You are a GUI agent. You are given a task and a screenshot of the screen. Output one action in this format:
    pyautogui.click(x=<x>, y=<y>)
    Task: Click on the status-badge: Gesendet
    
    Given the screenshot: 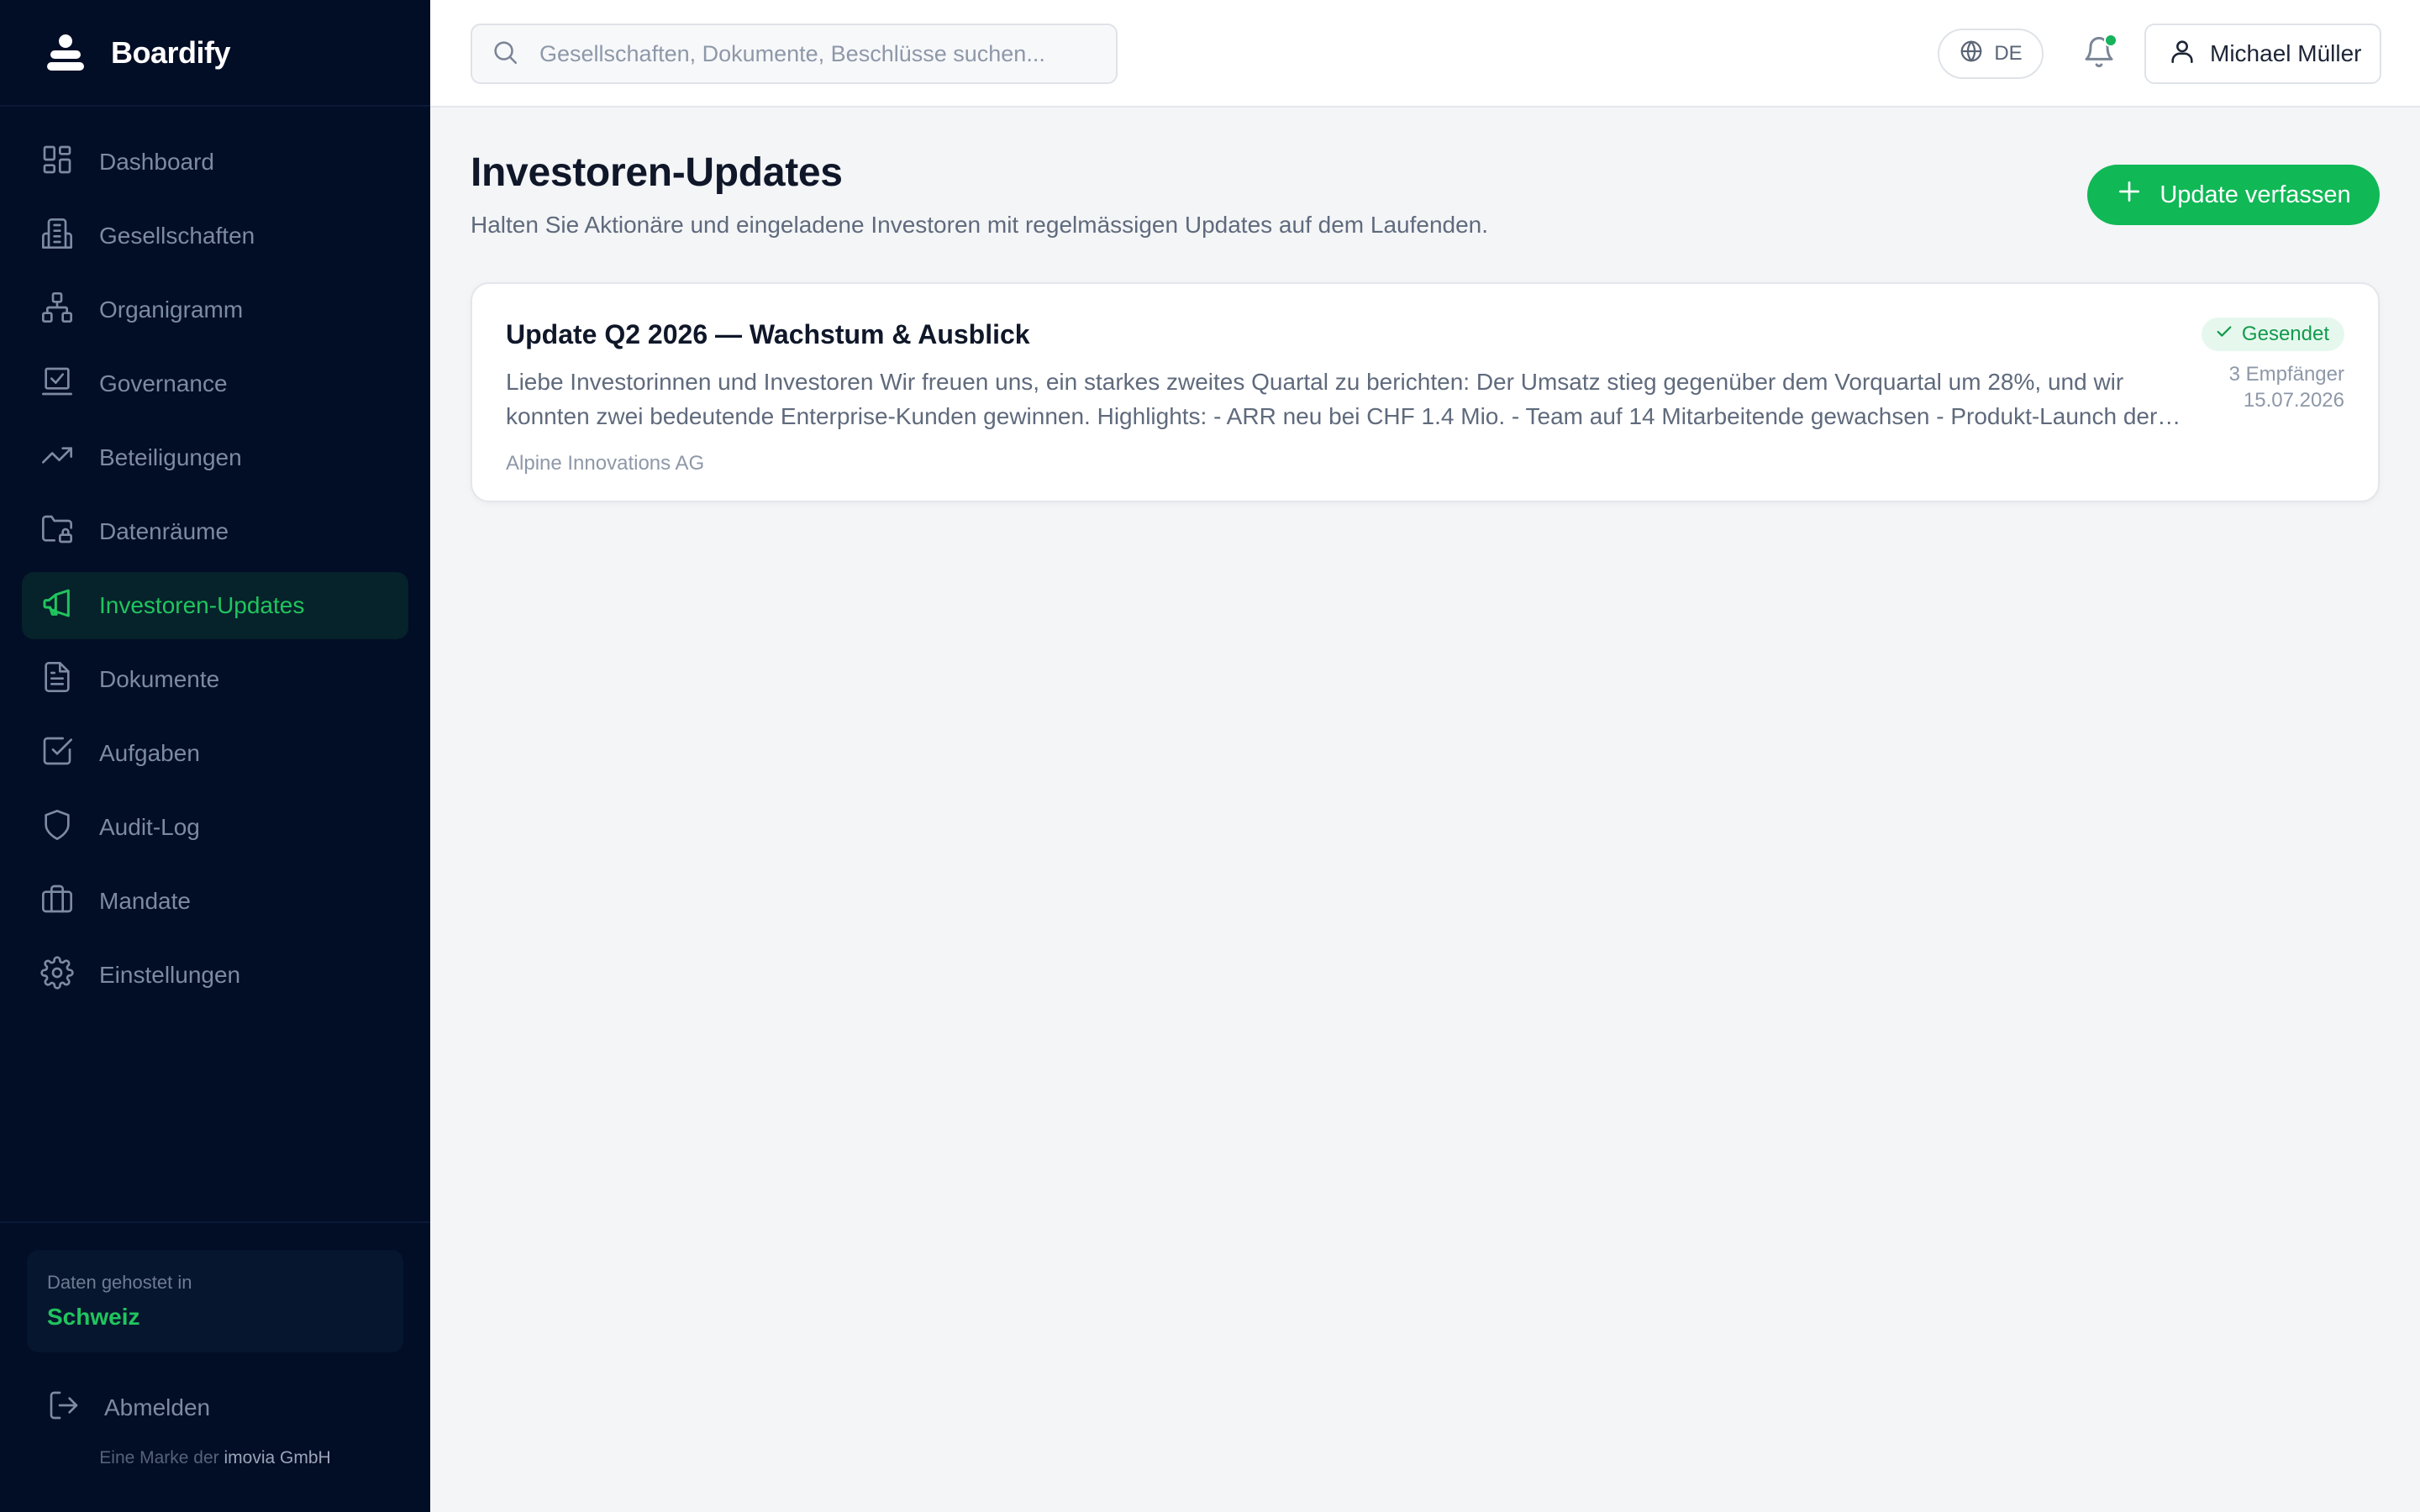 What is the action you would take?
    pyautogui.click(x=2272, y=334)
    